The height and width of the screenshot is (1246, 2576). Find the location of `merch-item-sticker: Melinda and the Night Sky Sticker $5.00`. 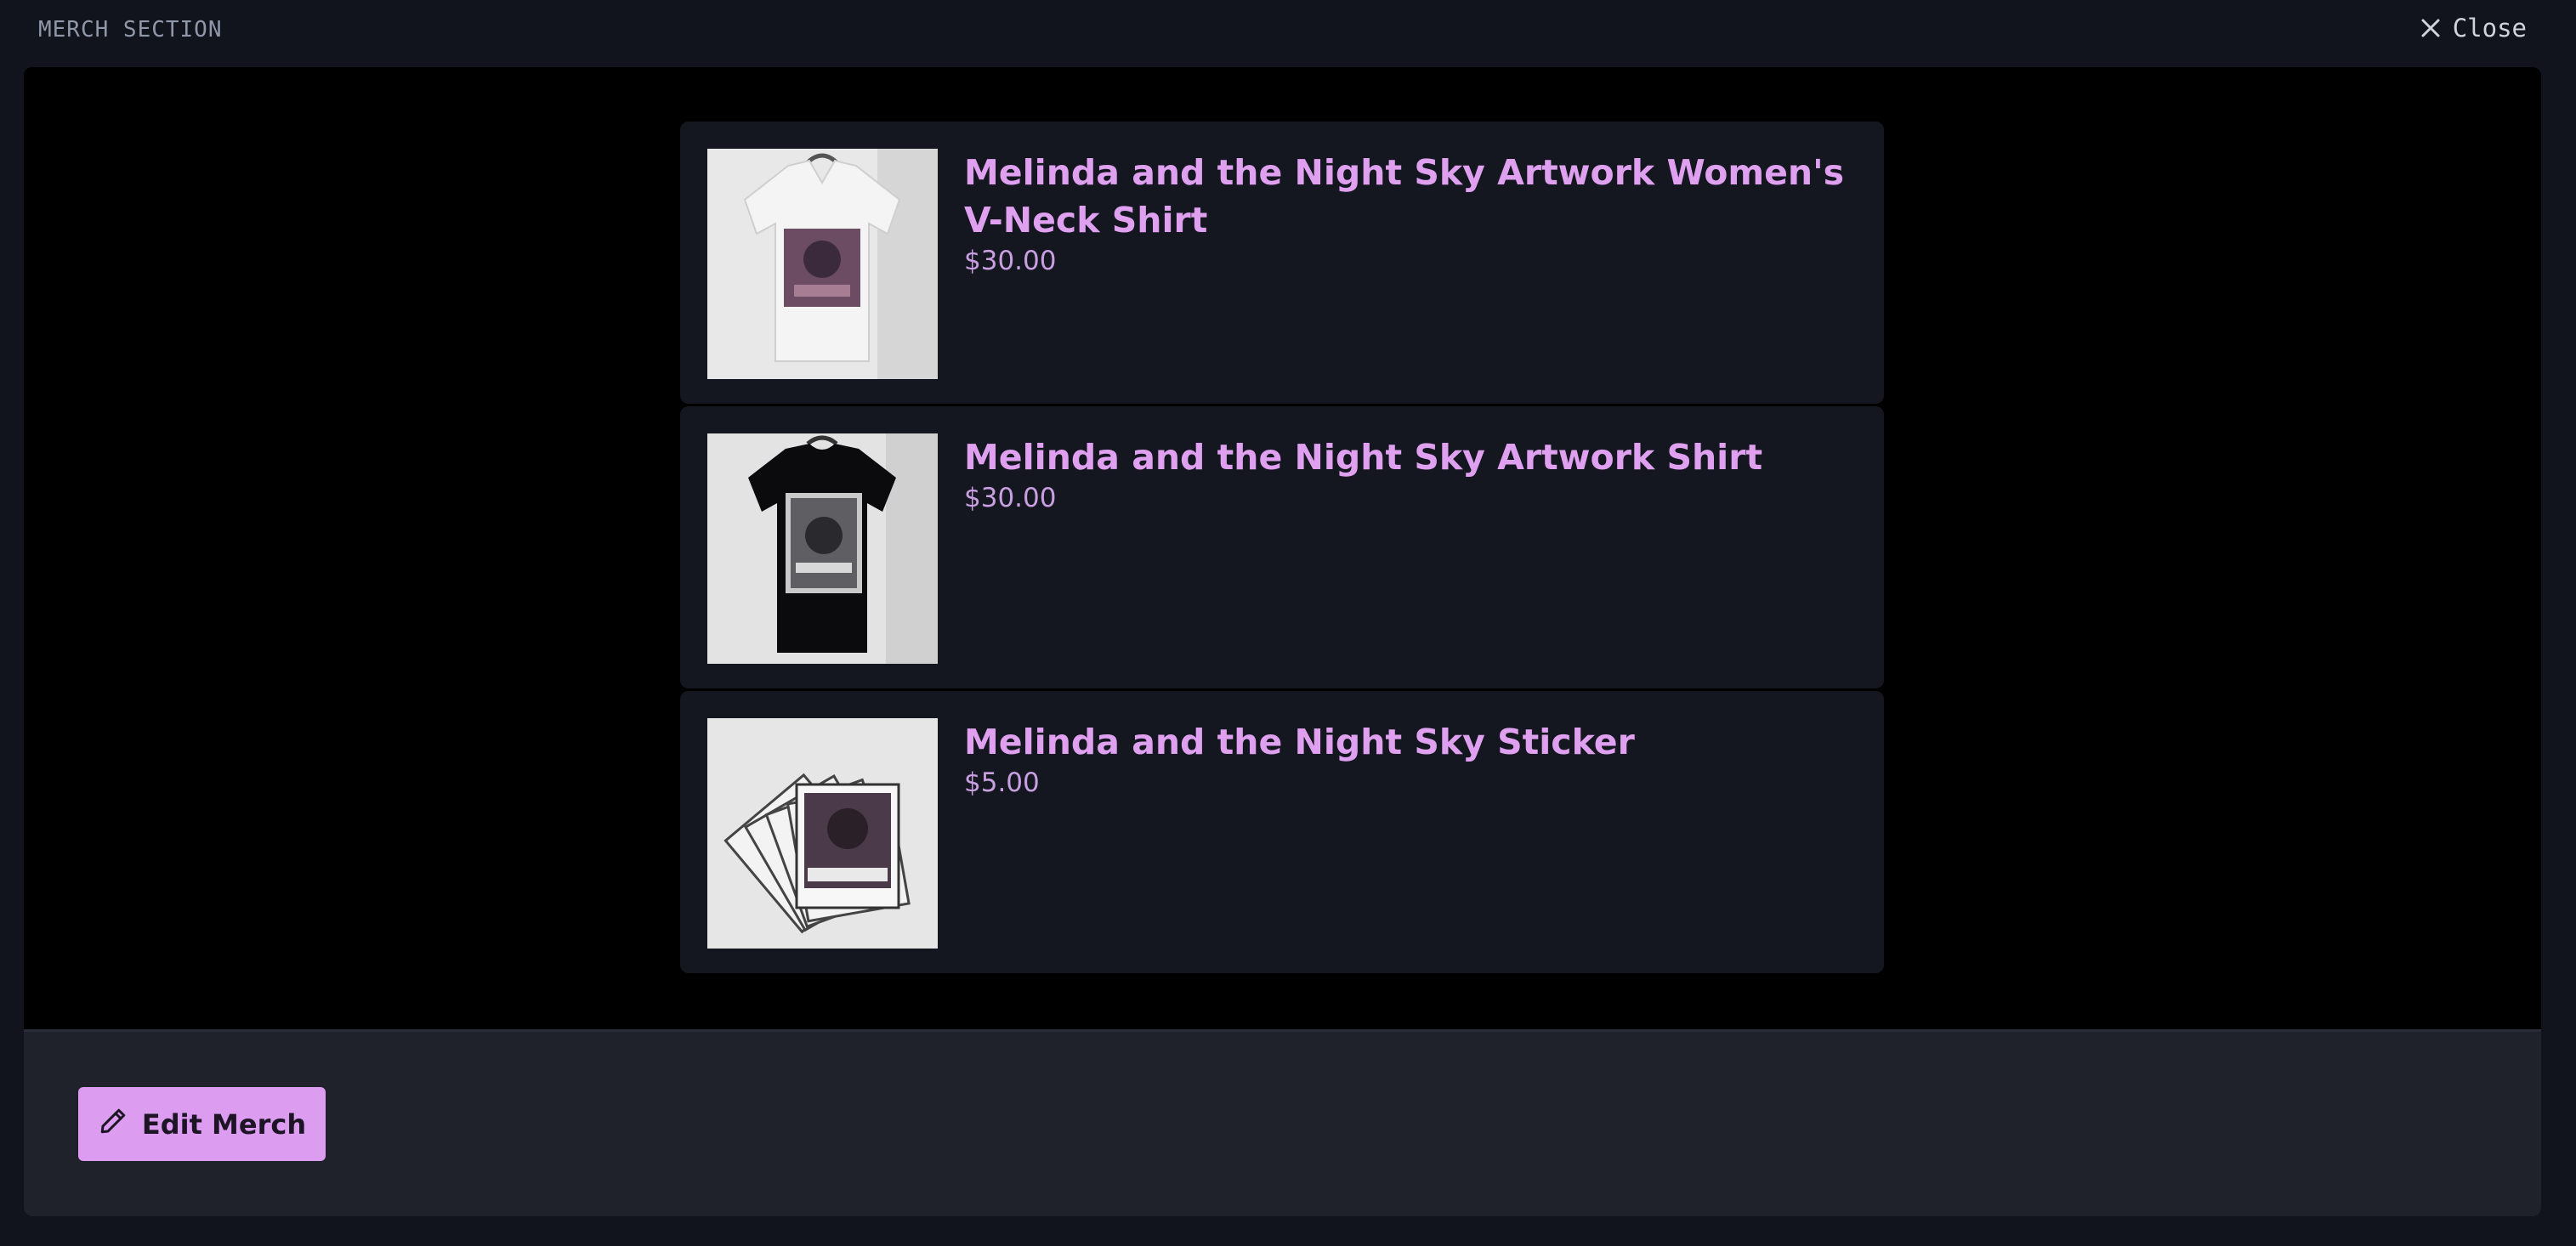

merch-item-sticker: Melinda and the Night Sky Sticker $5.00 is located at coordinates (1282, 832).